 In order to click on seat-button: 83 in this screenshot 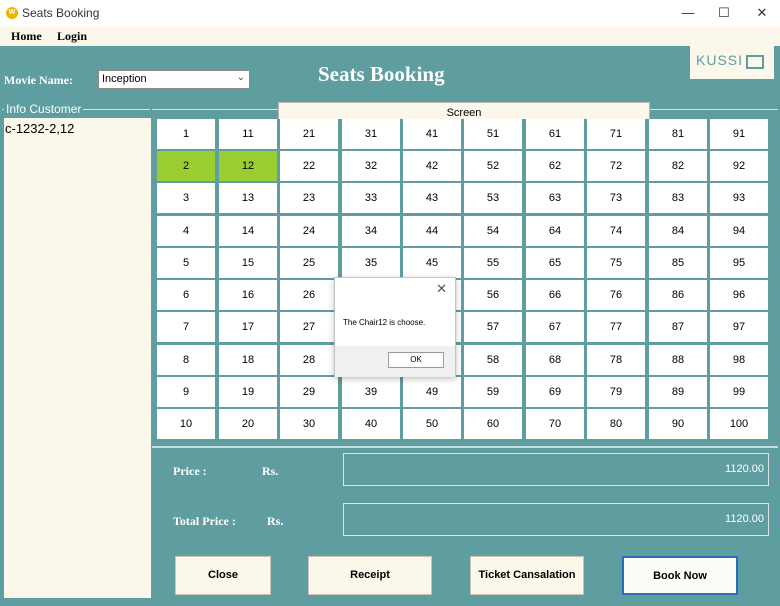, I will do `click(678, 198)`.